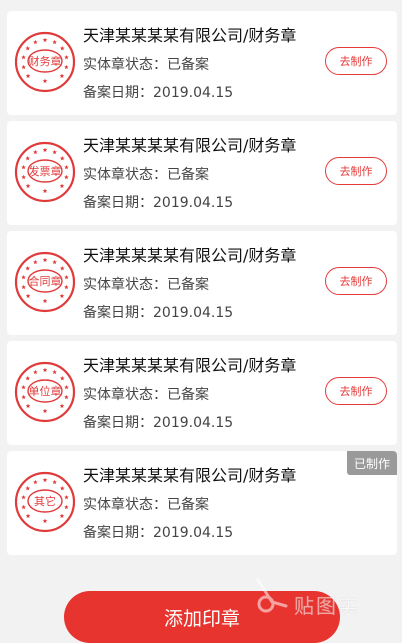  I want to click on seal-label: 合同章, so click(45, 281).